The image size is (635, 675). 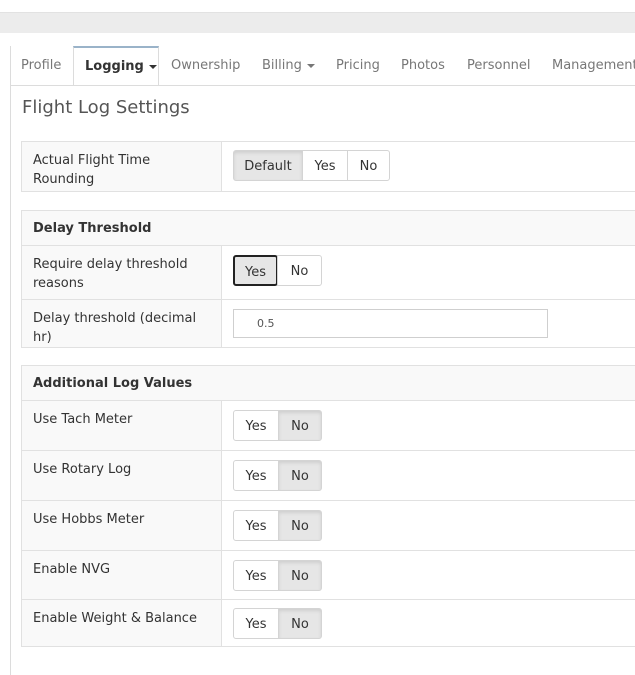 What do you see at coordinates (428, 575) in the screenshot?
I see `nvg-control: Yes No` at bounding box center [428, 575].